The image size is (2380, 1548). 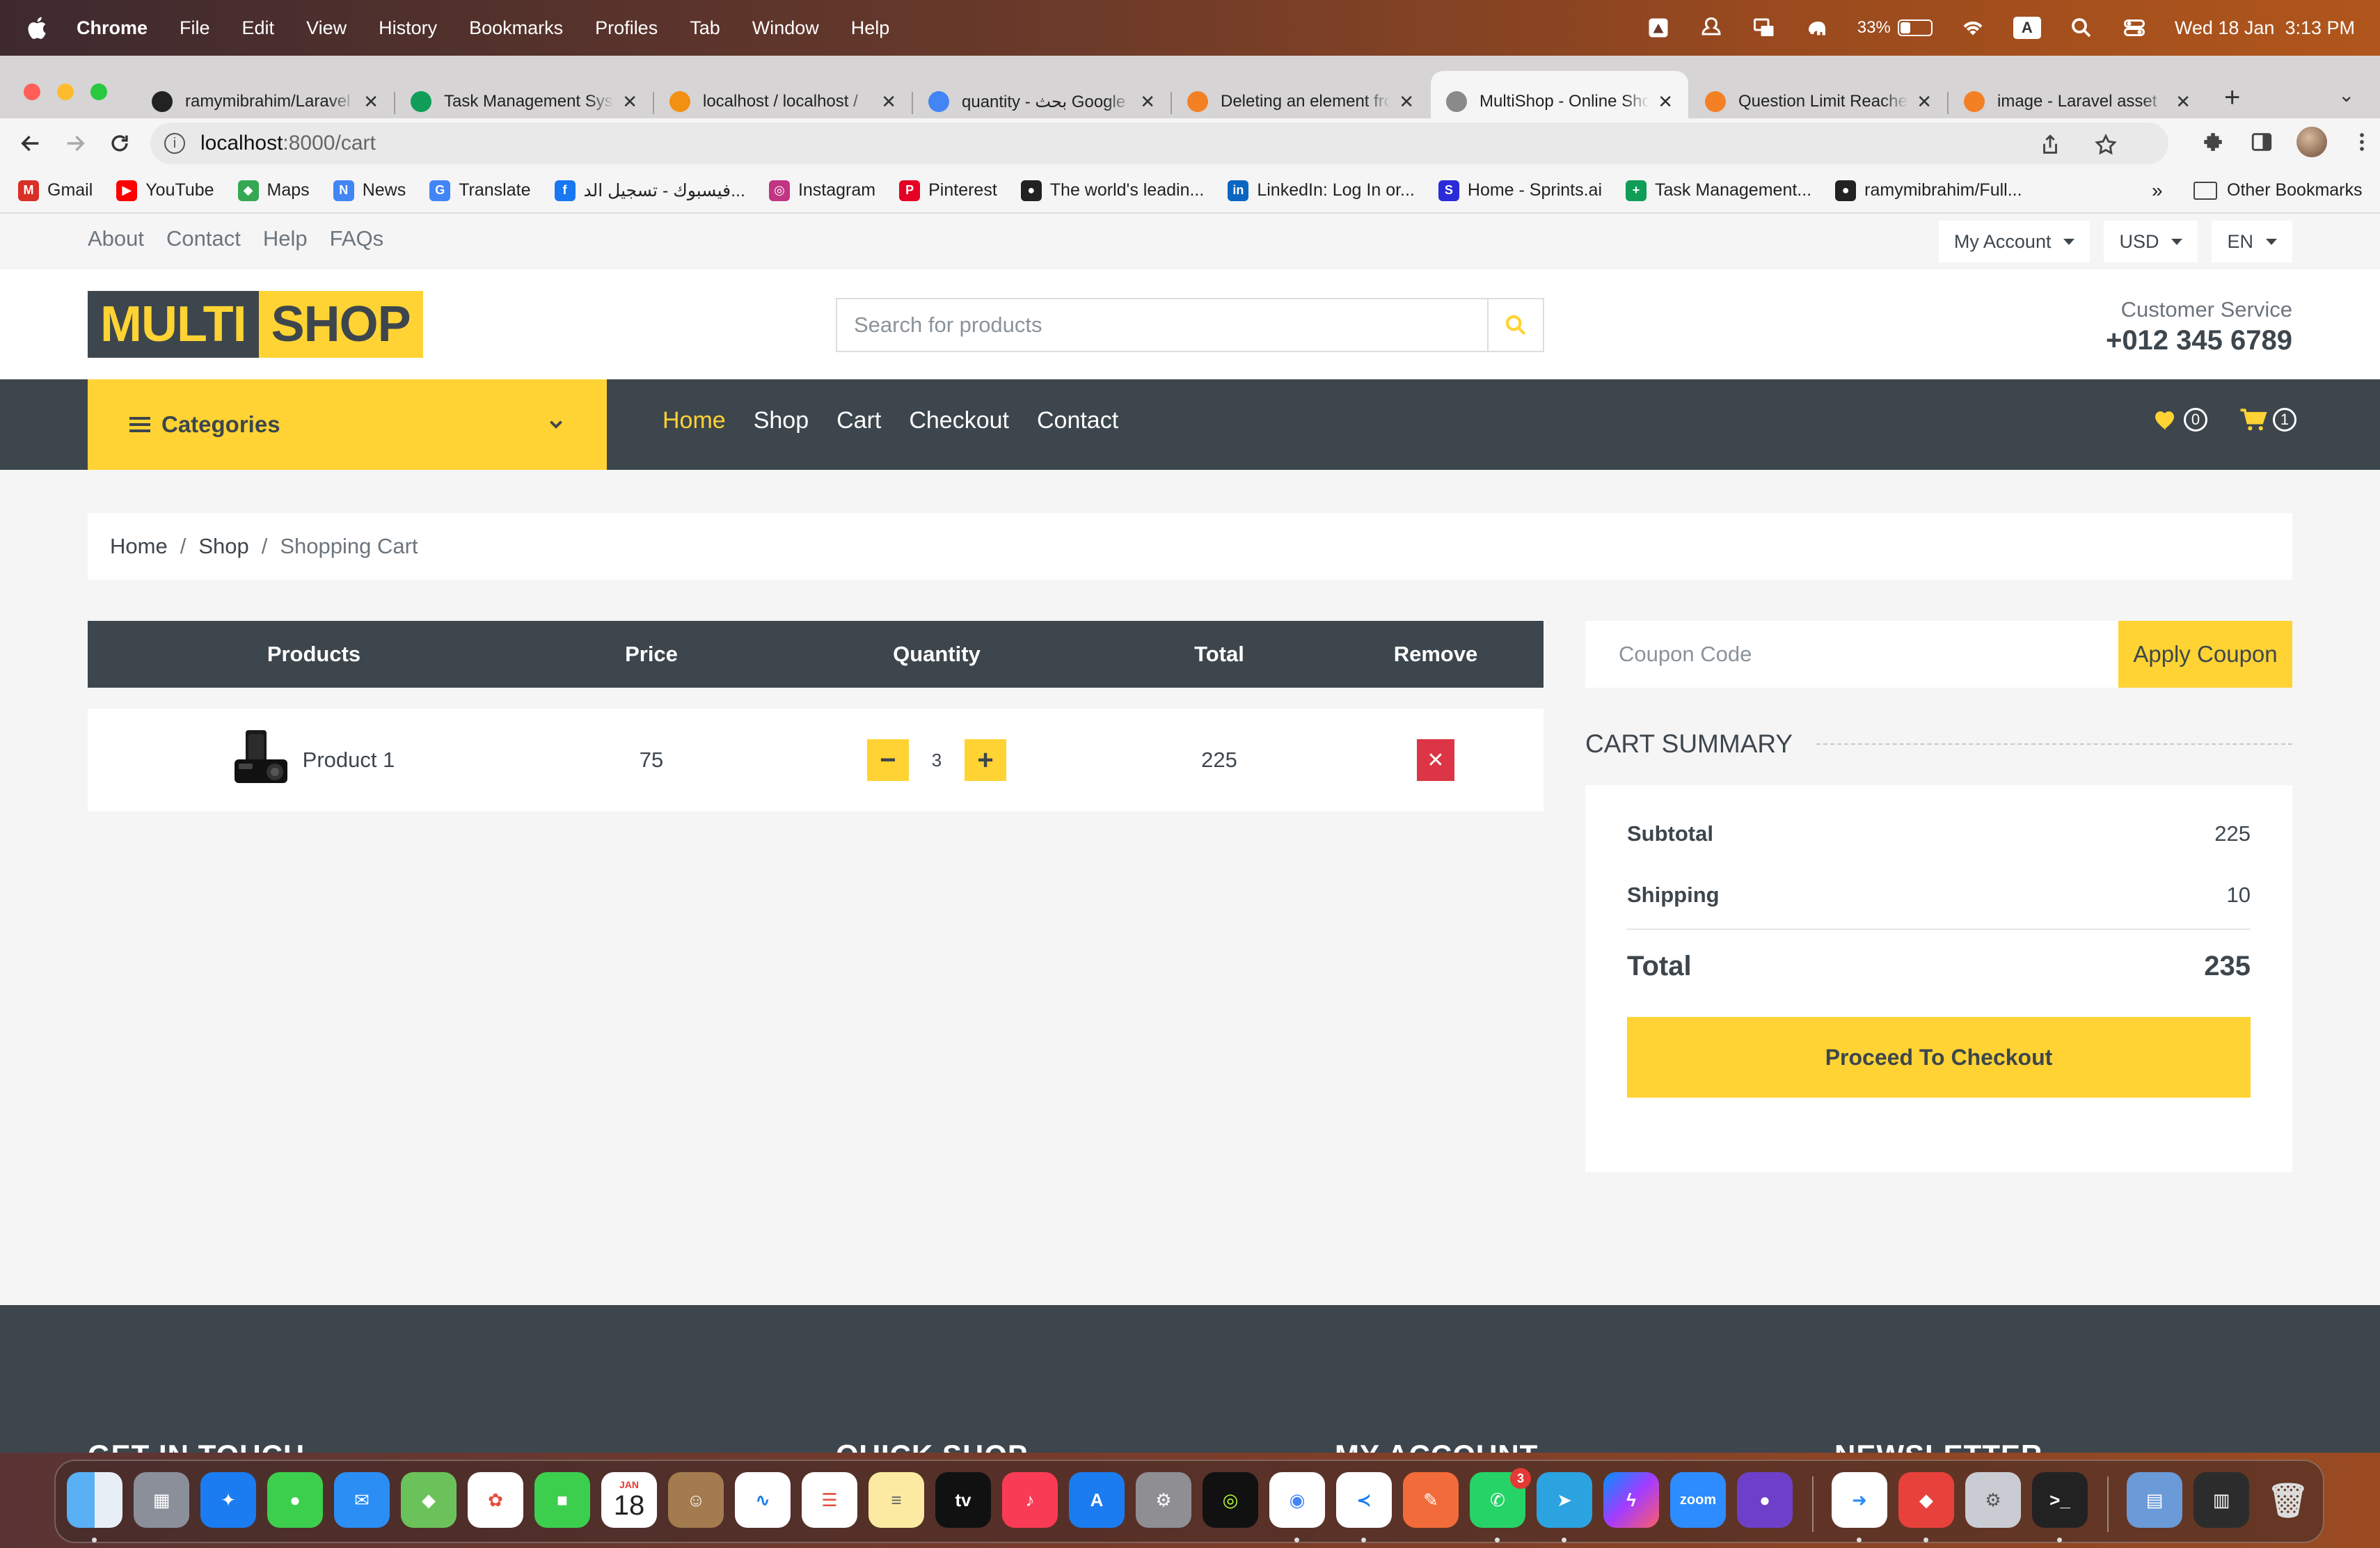 I want to click on finder-icon, so click(x=94, y=1500).